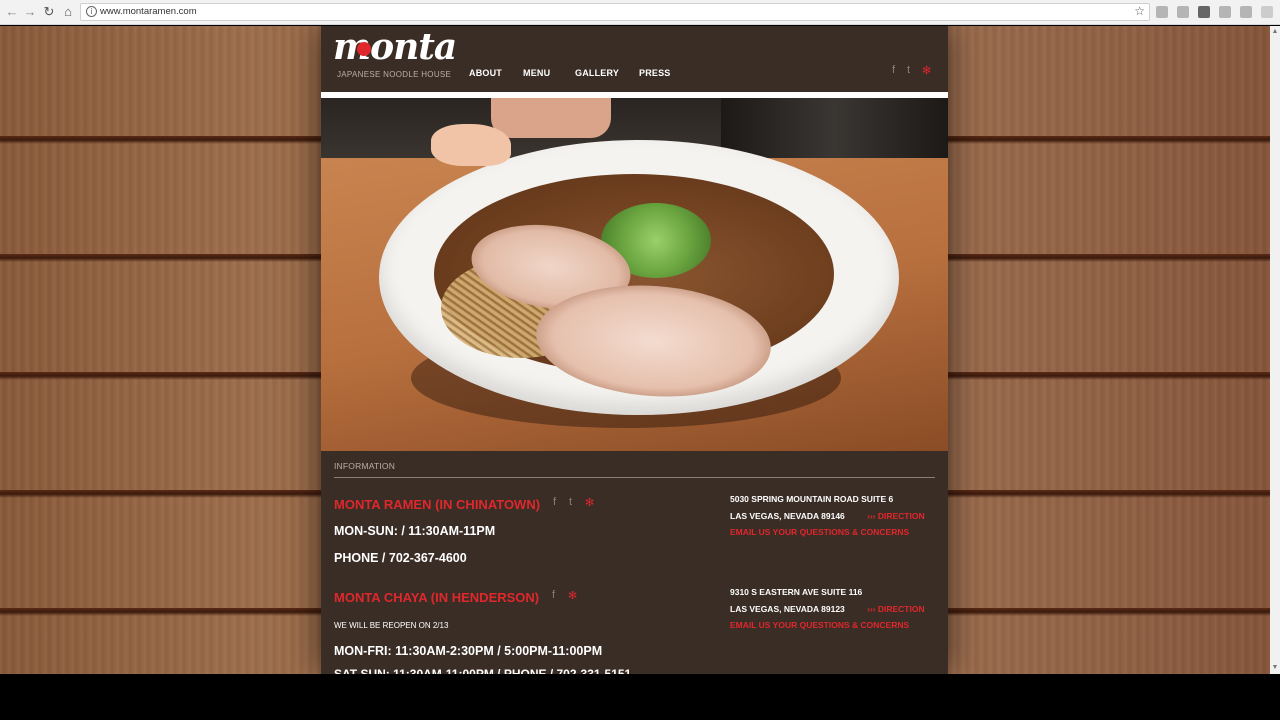 The image size is (1280, 720). I want to click on direction-link-henderson: ››› DIRECTION, so click(896, 609).